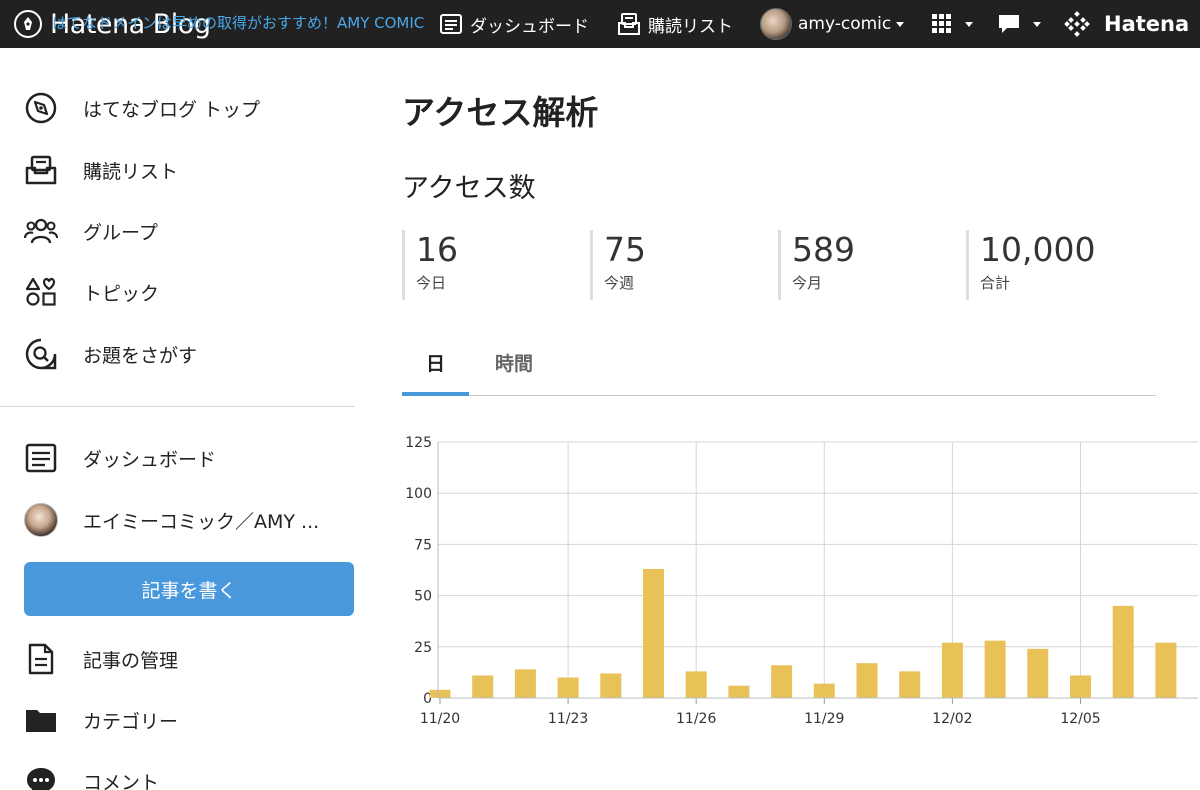  I want to click on user-menu: amy-comic, so click(832, 24).